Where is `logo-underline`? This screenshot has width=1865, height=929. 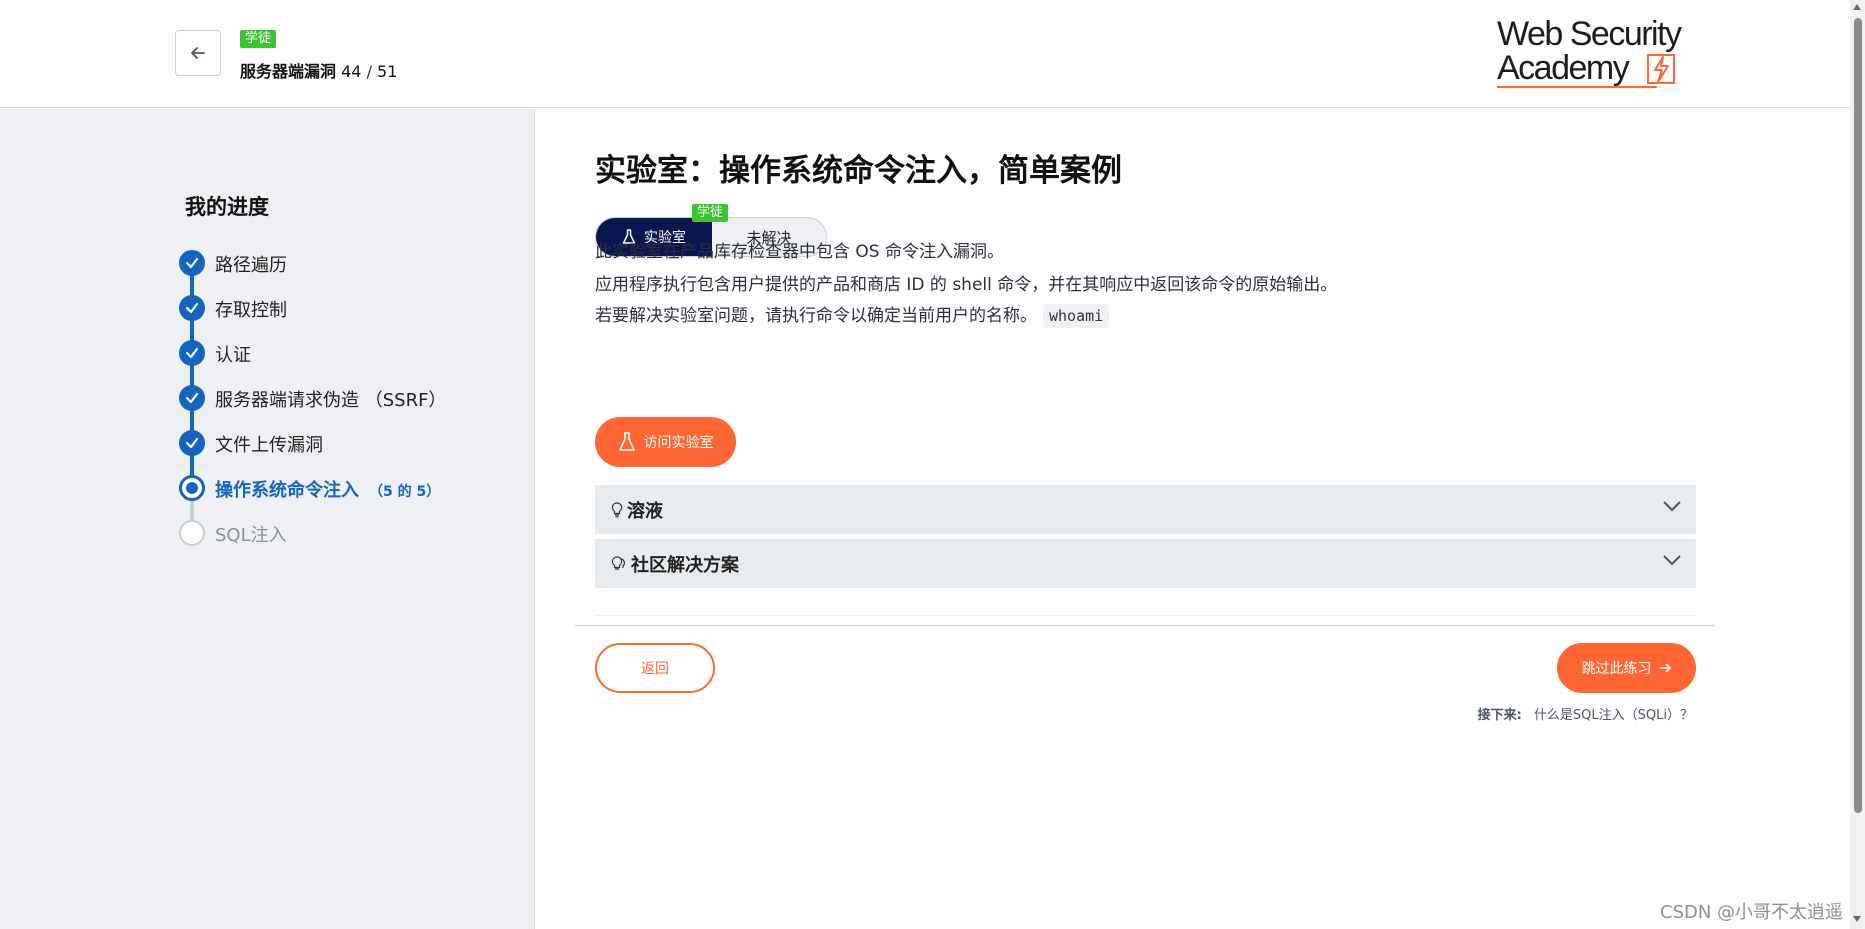 logo-underline is located at coordinates (1577, 87).